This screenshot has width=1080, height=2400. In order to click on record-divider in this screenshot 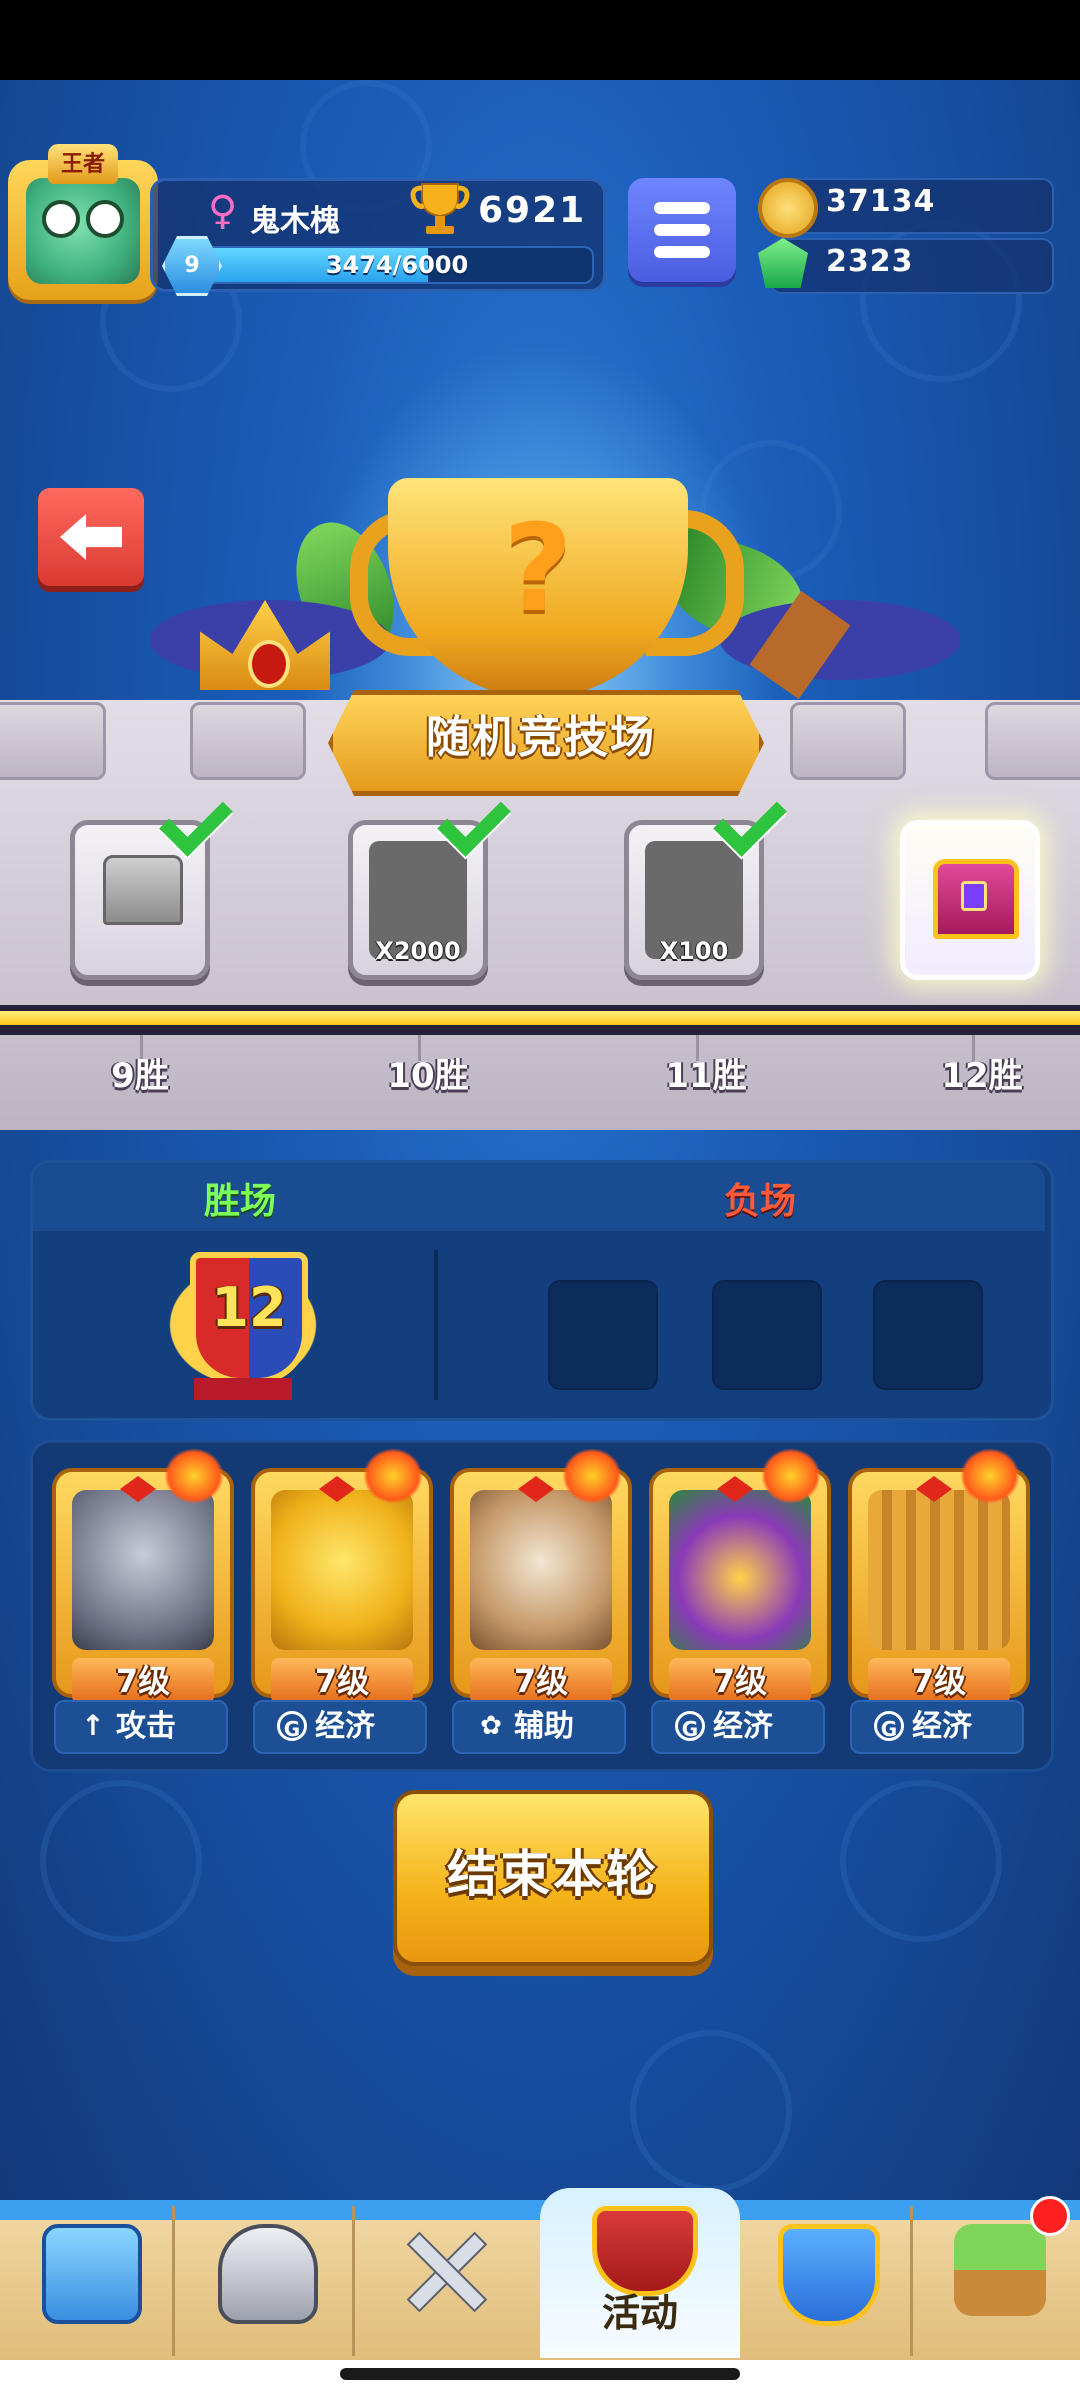, I will do `click(436, 1325)`.